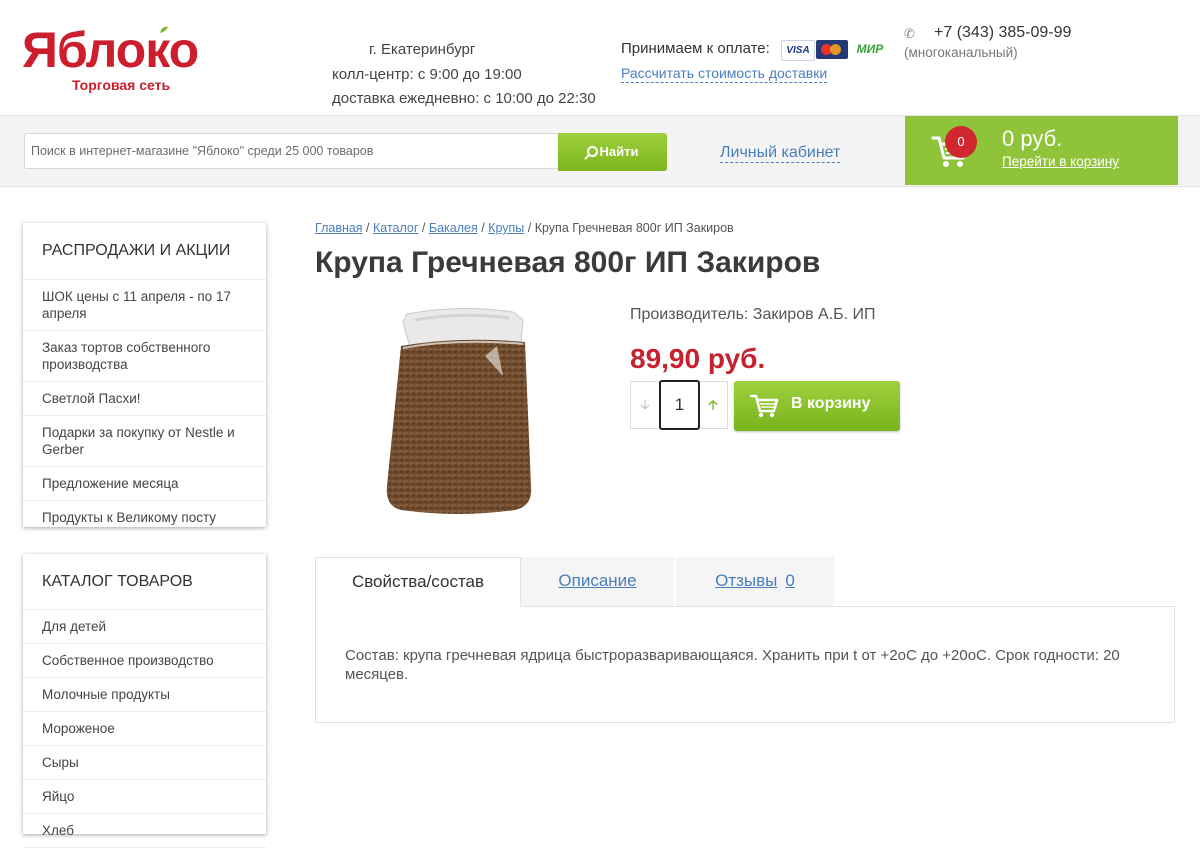 The height and width of the screenshot is (848, 1200). I want to click on phone-number: +7 (343) 385-09-99, so click(1002, 33).